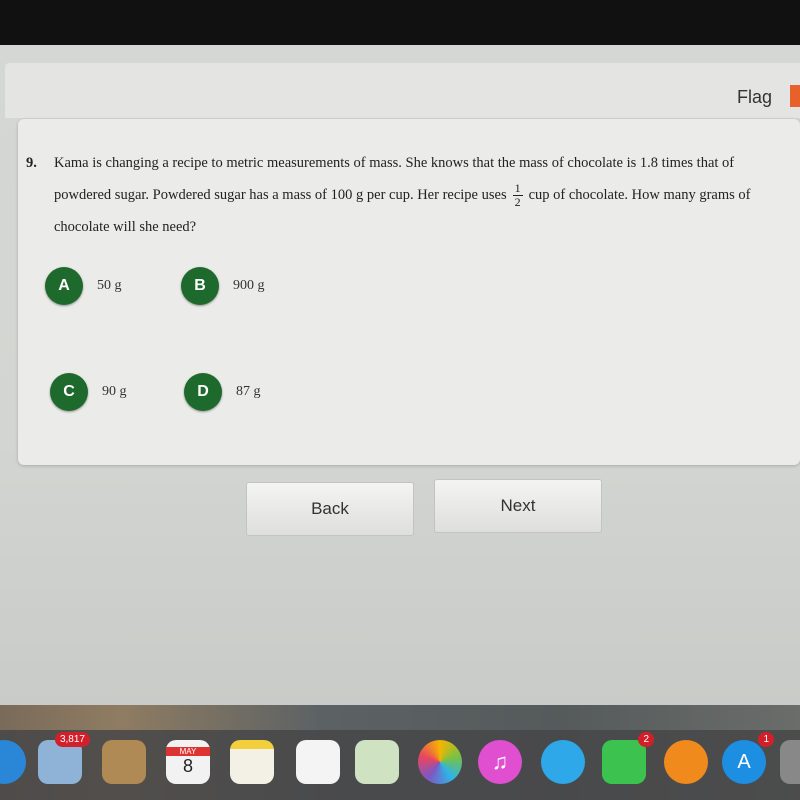 The width and height of the screenshot is (800, 800). I want to click on facetime-icon: 2, so click(628, 758).